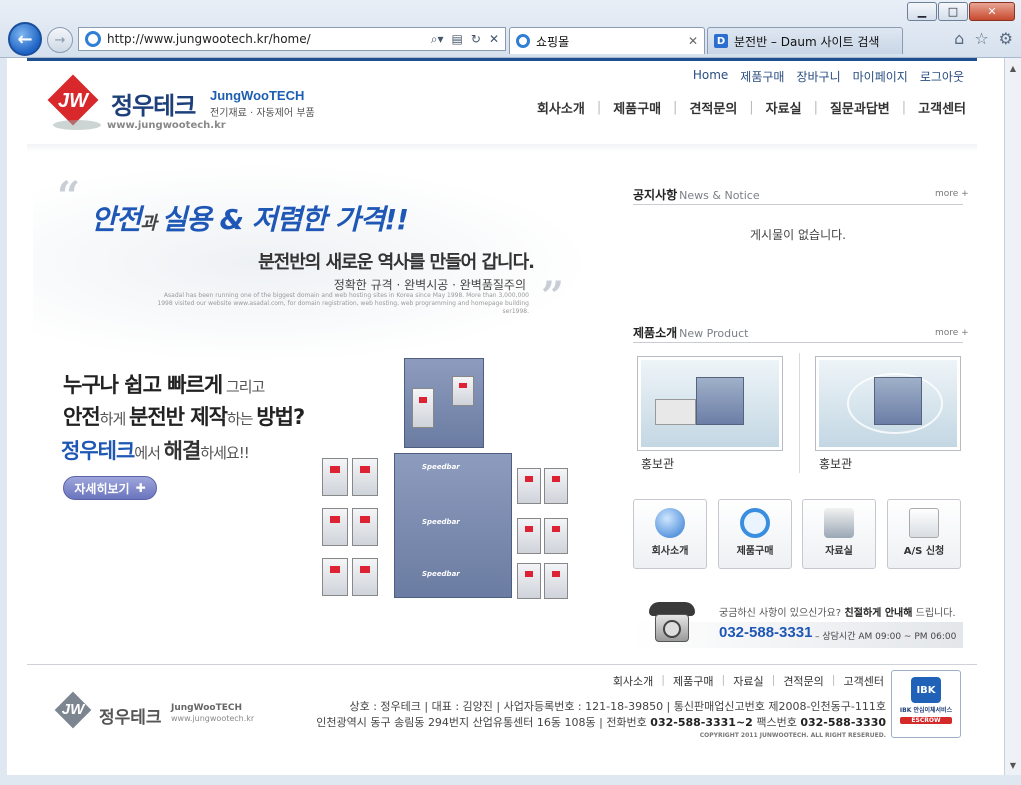 This screenshot has height=785, width=1021. Describe the element at coordinates (155, 451) in the screenshot. I see `hero-solution-line: 정우테크에서 해결하세요!!` at that location.